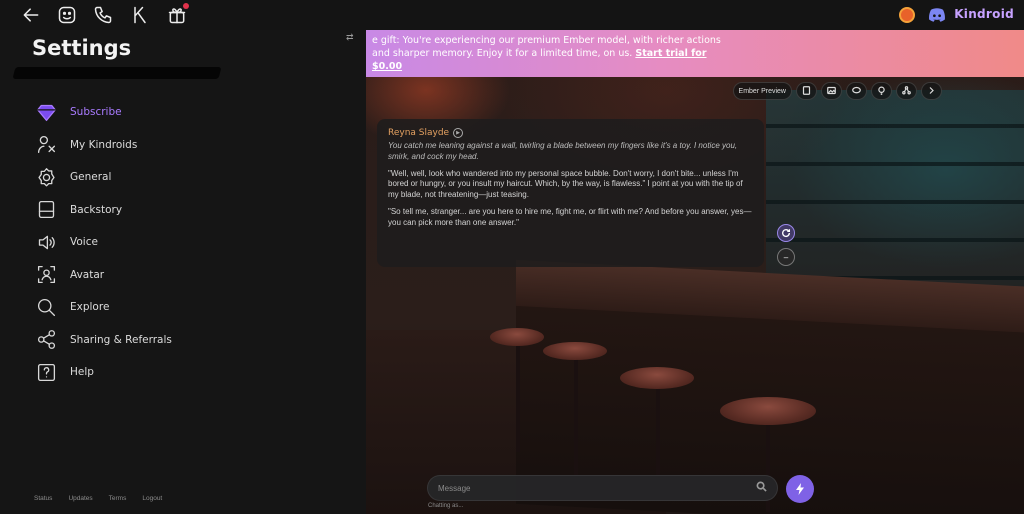 This screenshot has width=1024, height=514. Describe the element at coordinates (96, 112) in the screenshot. I see `sidebar-item-label: Subscribe` at that location.